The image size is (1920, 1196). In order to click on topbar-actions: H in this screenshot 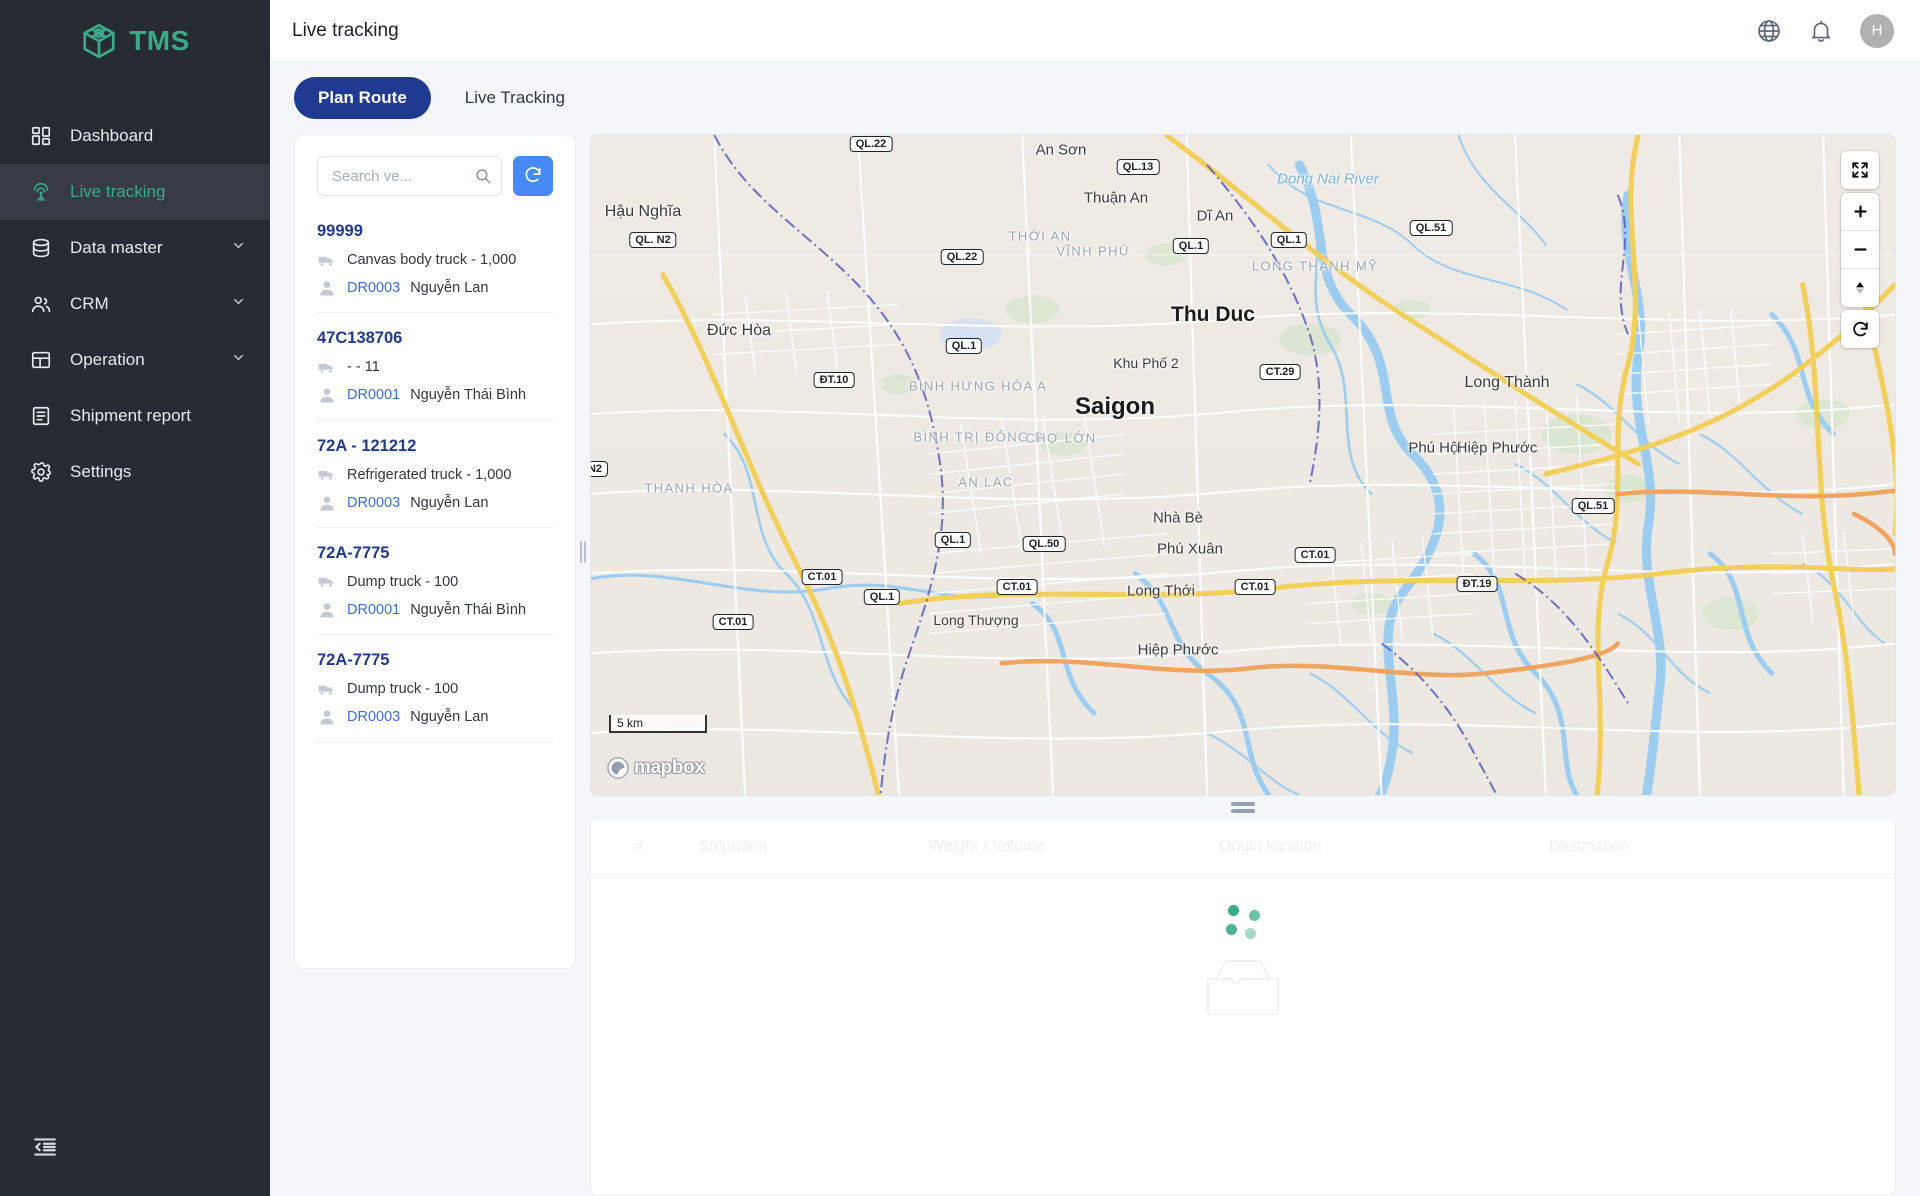, I will do `click(1825, 30)`.